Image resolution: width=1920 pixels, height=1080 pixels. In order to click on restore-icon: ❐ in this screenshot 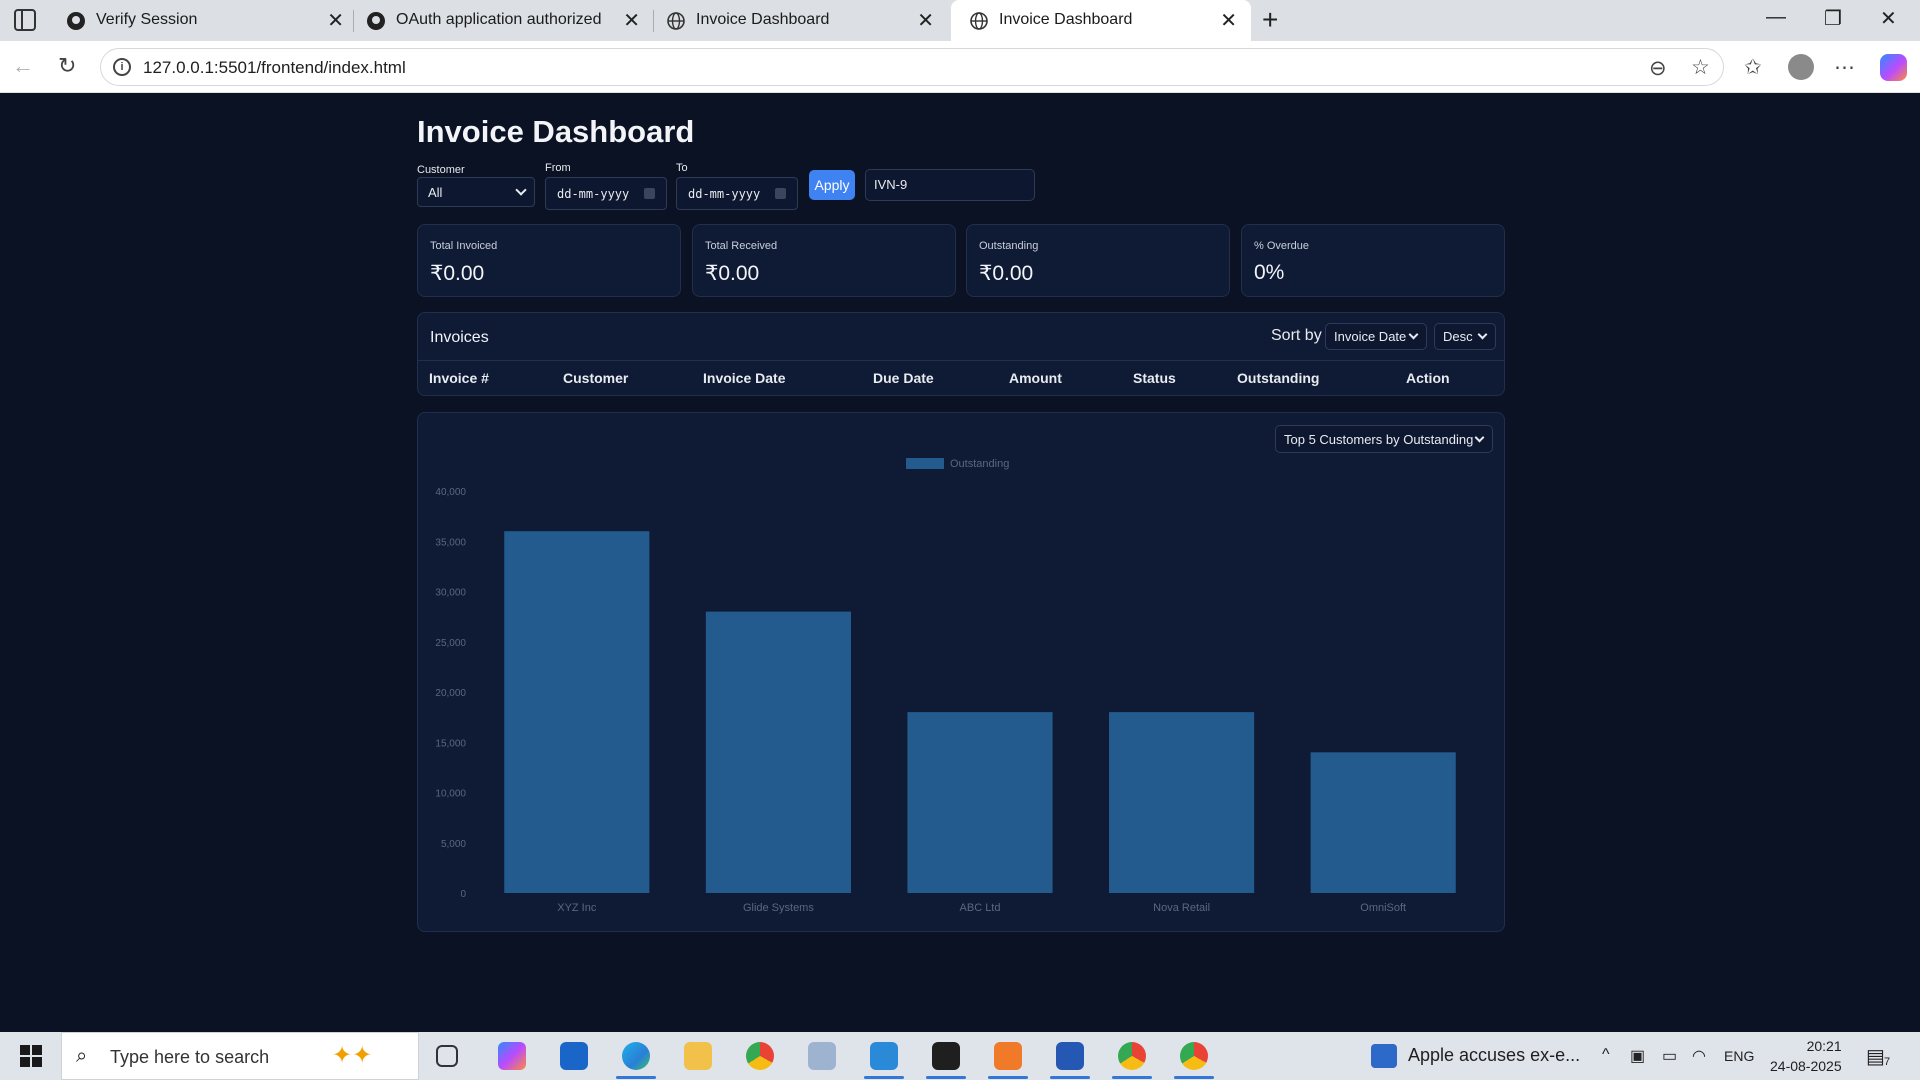, I will do `click(1833, 18)`.